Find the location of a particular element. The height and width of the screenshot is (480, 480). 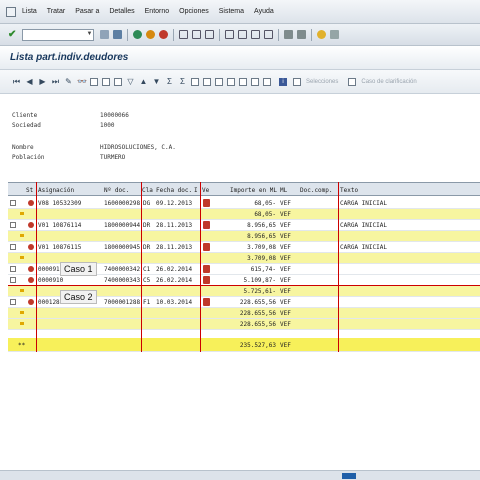

next-item-icon: ▶ is located at coordinates (42, 81).